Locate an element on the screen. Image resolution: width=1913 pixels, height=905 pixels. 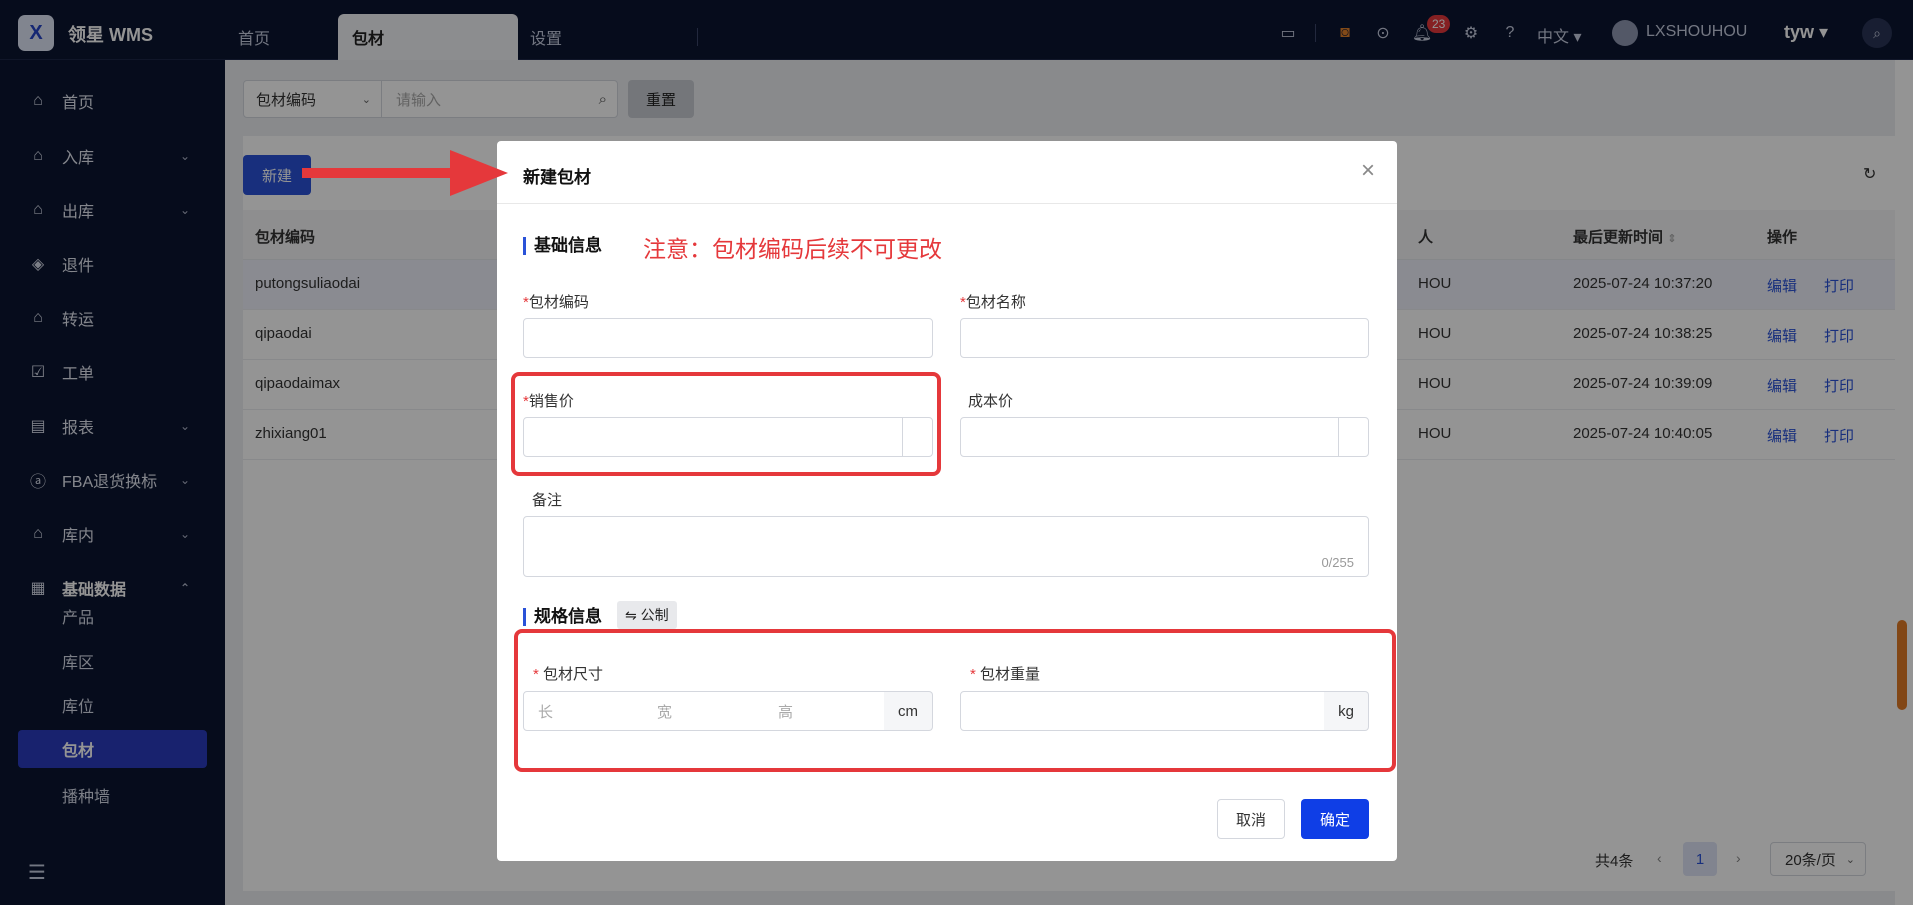
annotation-note: 注意：包材编码后续不可更改 is located at coordinates (792, 249).